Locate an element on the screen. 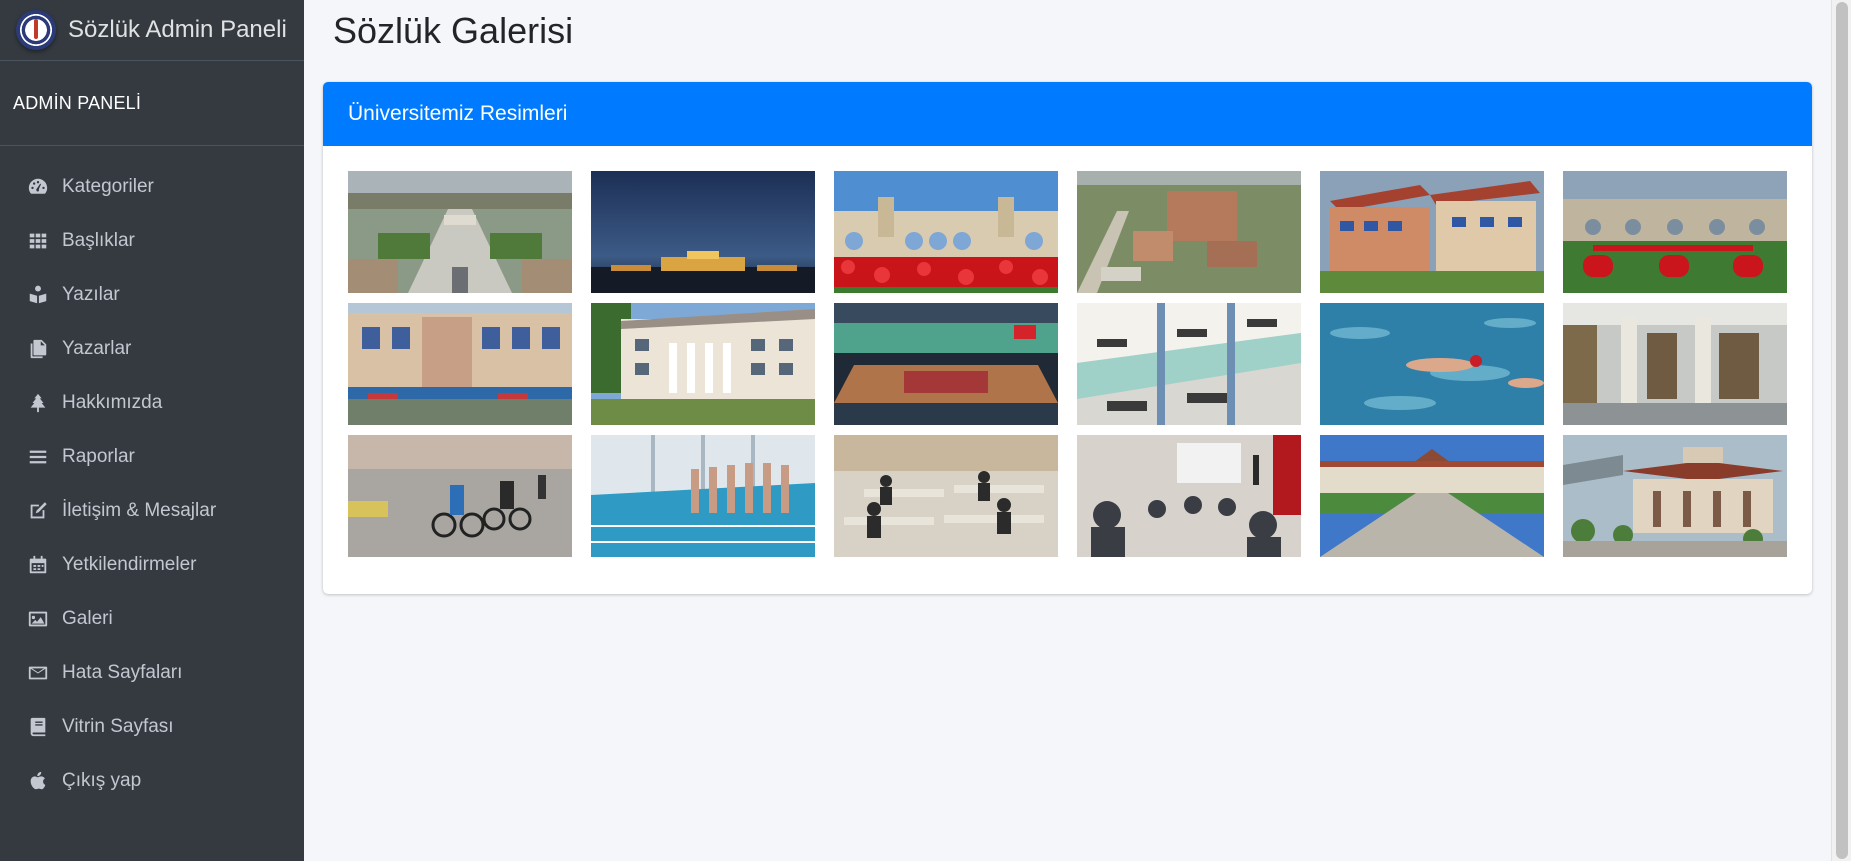  sidebar-item-hakkimizda: Hakkımızda is located at coordinates (152, 403).